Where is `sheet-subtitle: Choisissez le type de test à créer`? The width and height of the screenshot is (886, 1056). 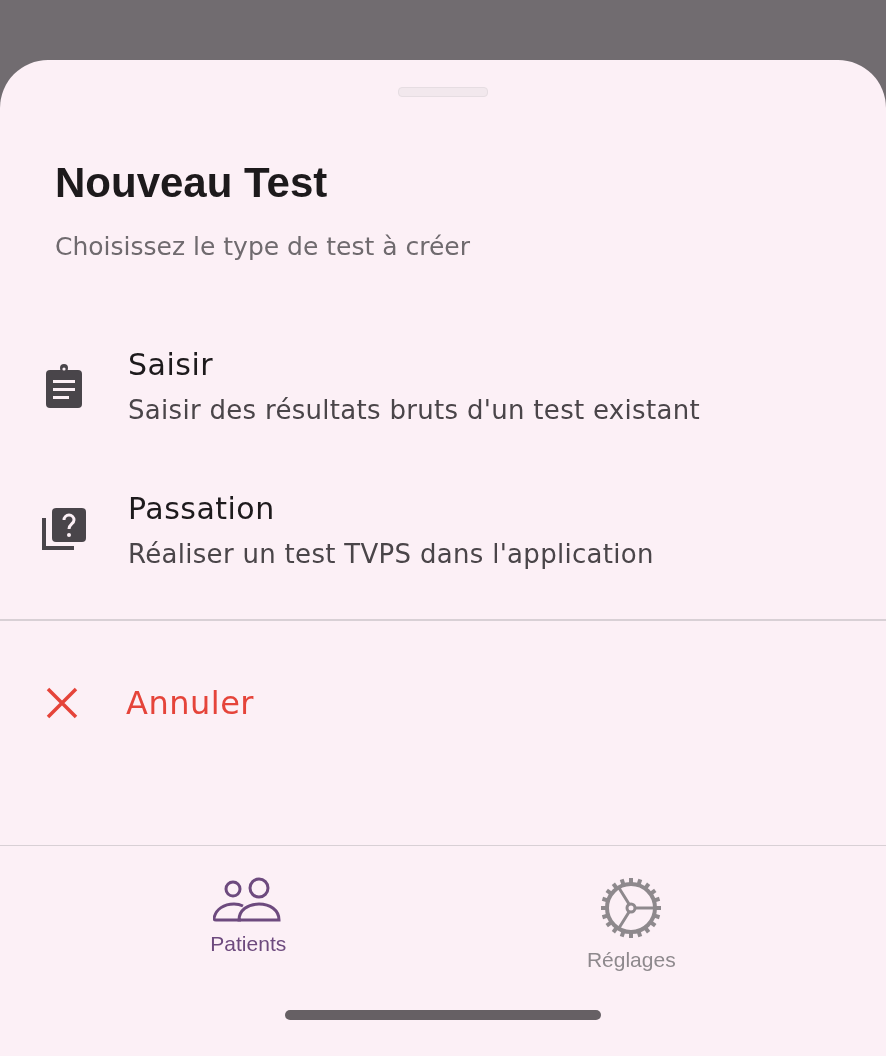 sheet-subtitle: Choisissez le type de test à créer is located at coordinates (263, 247).